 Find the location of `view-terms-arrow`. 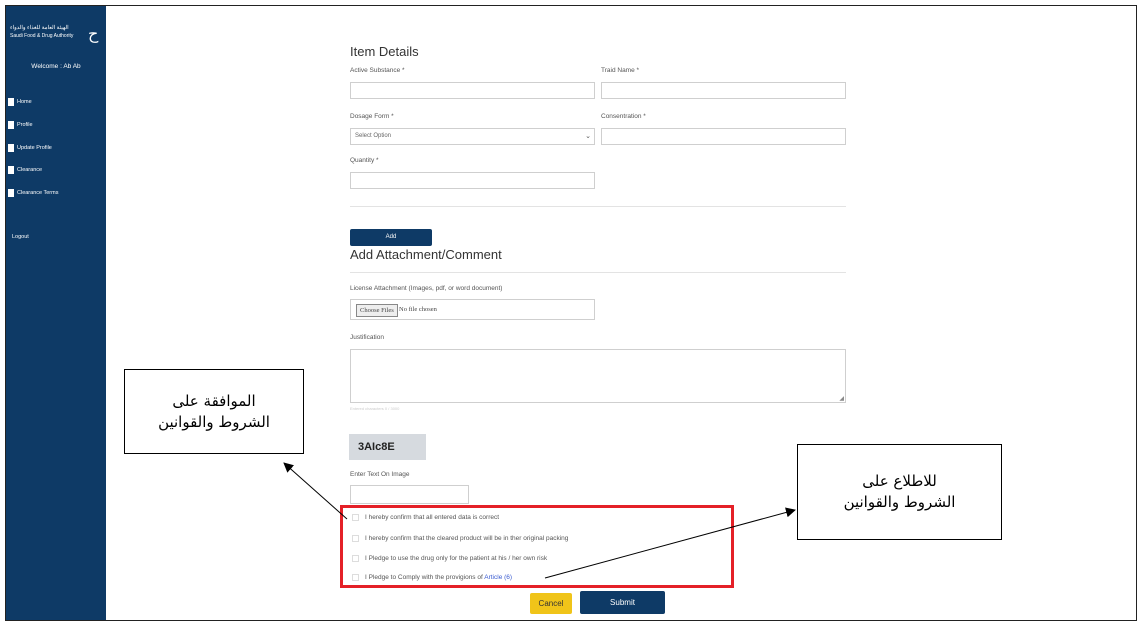

view-terms-arrow is located at coordinates (670, 543).